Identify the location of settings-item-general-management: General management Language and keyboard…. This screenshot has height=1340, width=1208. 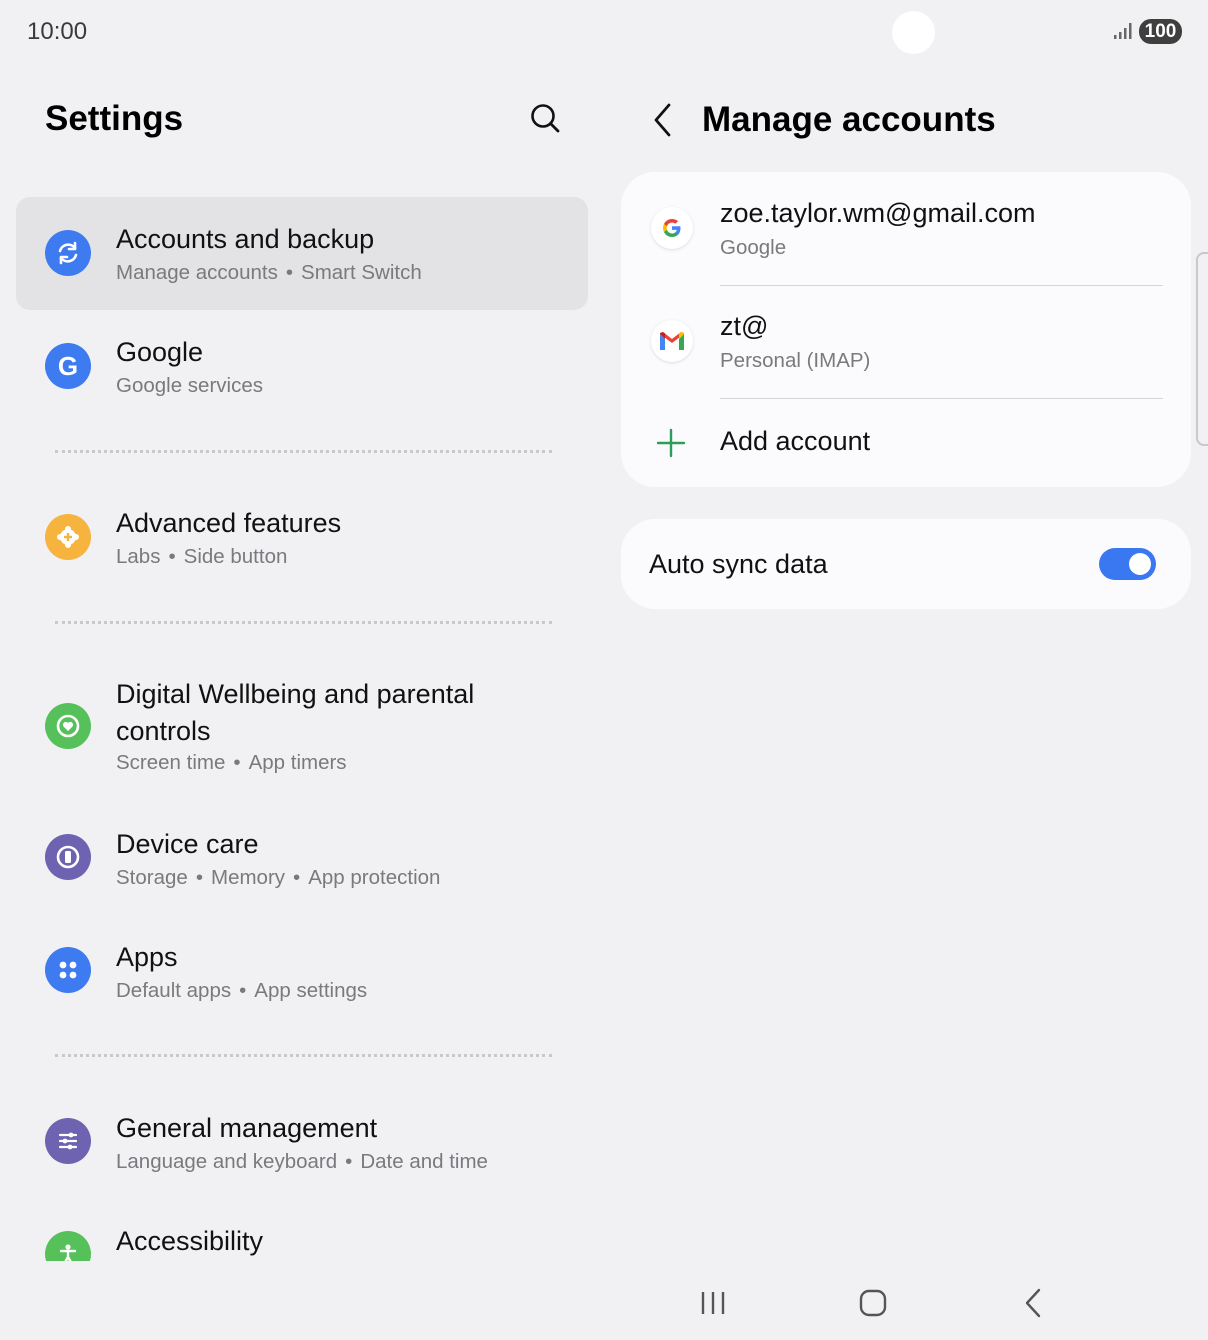
(302, 1142).